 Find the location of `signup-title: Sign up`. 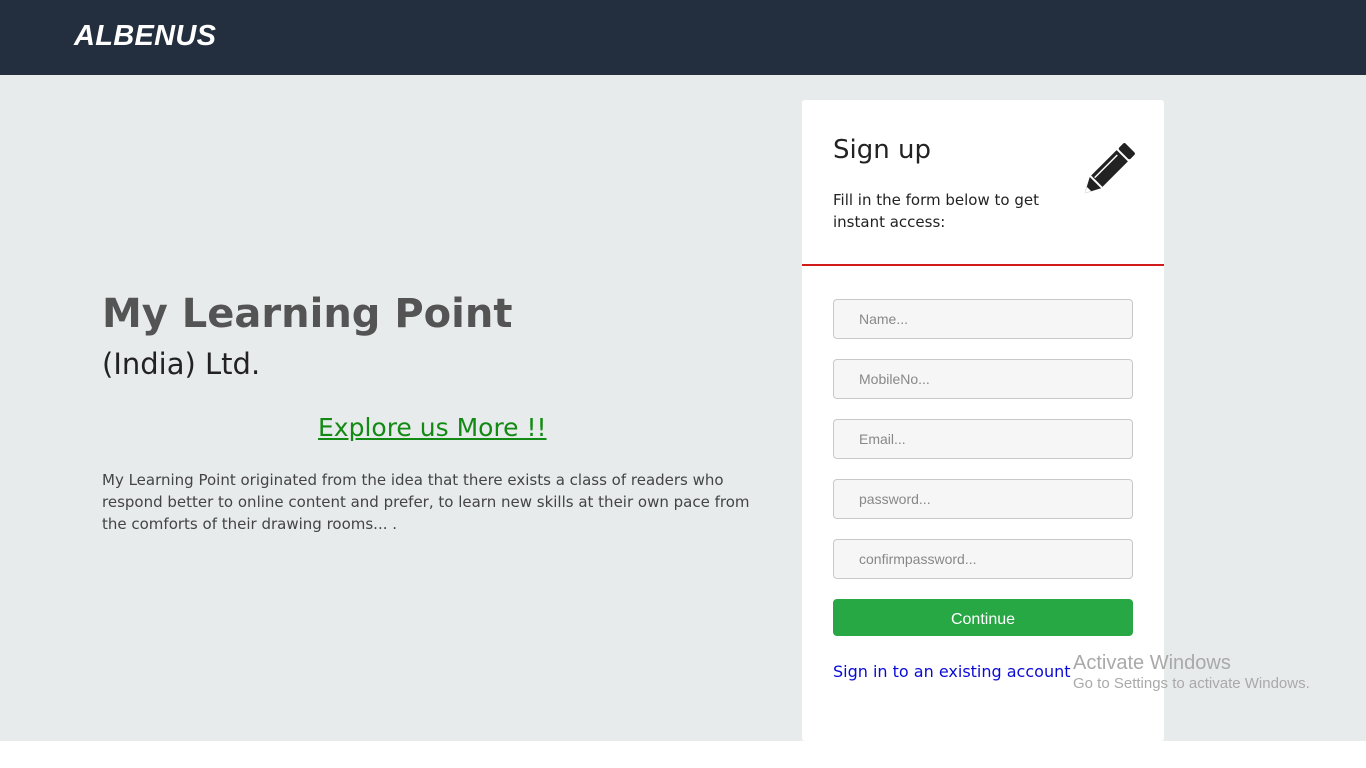

signup-title: Sign up is located at coordinates (882, 150).